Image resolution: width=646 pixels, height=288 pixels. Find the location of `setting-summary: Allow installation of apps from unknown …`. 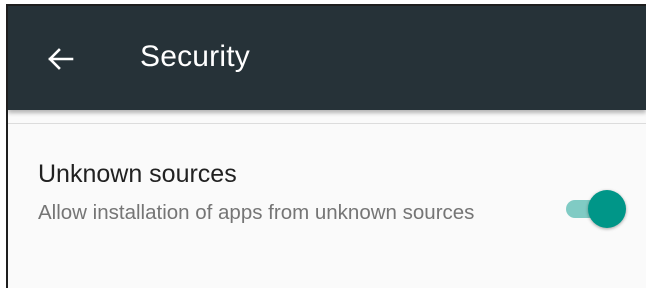

setting-summary: Allow installation of apps from unknown … is located at coordinates (256, 212).